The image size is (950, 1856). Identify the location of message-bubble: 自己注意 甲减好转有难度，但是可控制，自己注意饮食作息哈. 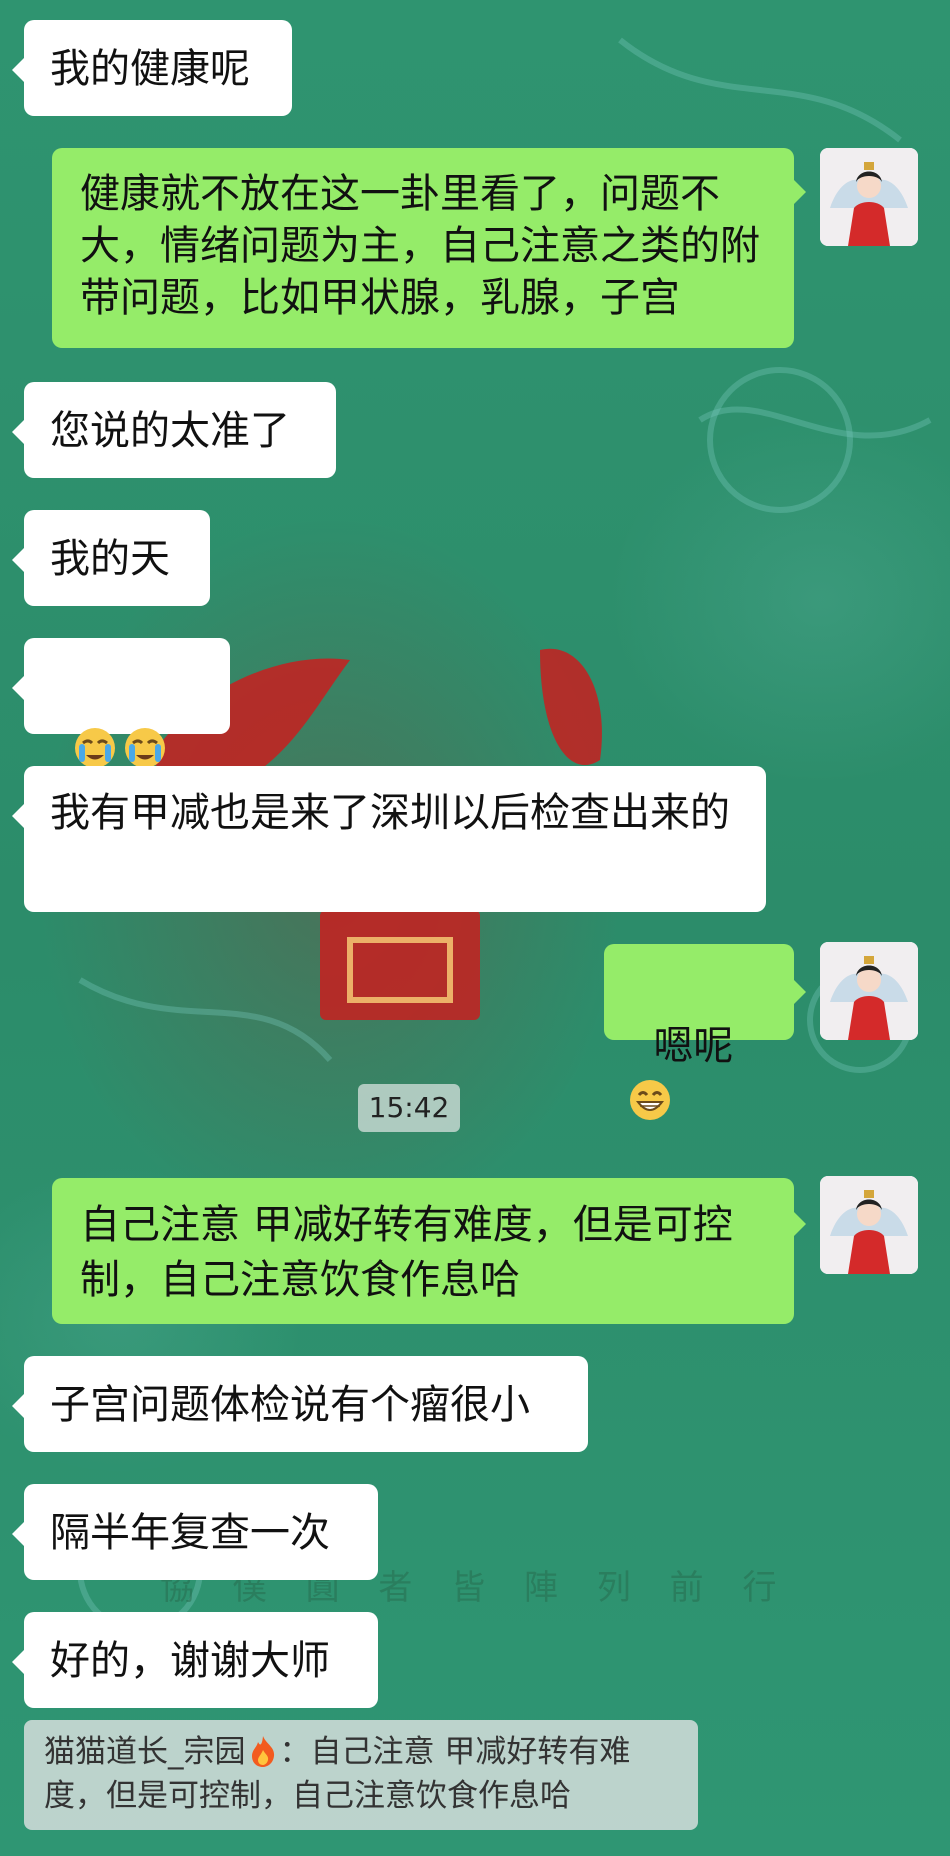
(423, 1251).